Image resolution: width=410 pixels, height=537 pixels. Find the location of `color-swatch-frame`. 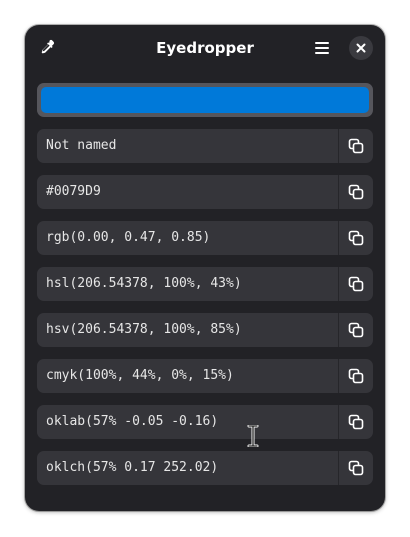

color-swatch-frame is located at coordinates (205, 100).